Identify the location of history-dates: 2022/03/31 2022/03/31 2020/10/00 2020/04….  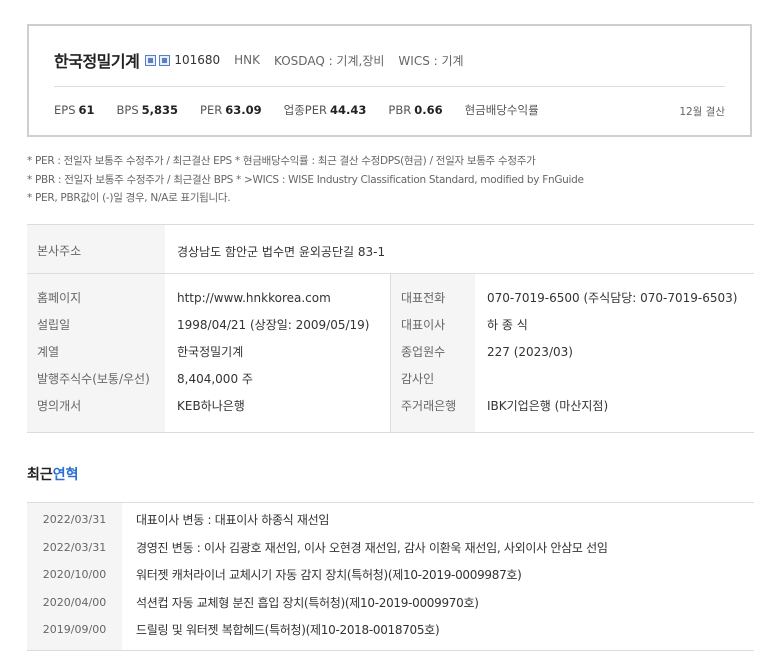
(74, 576).